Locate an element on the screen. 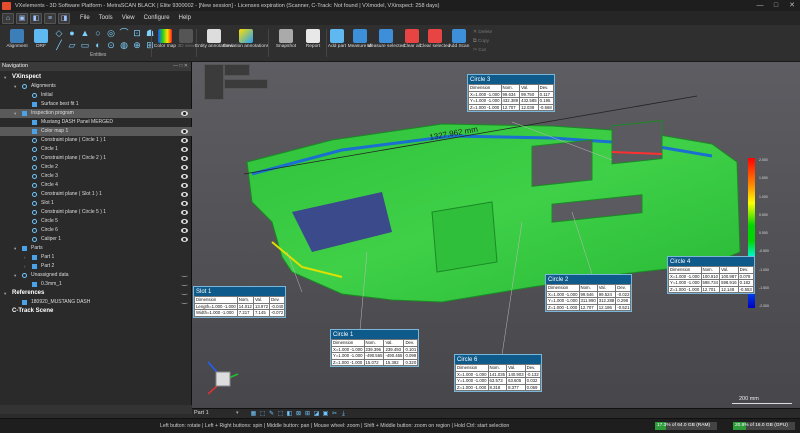 The height and width of the screenshot is (433, 800). tree-item: Circle 5 is located at coordinates (96, 221).